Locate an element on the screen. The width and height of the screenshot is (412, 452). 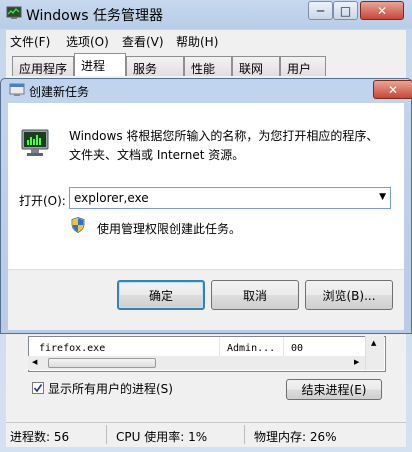
scroll-left-icon: ◀ is located at coordinates (34, 362).